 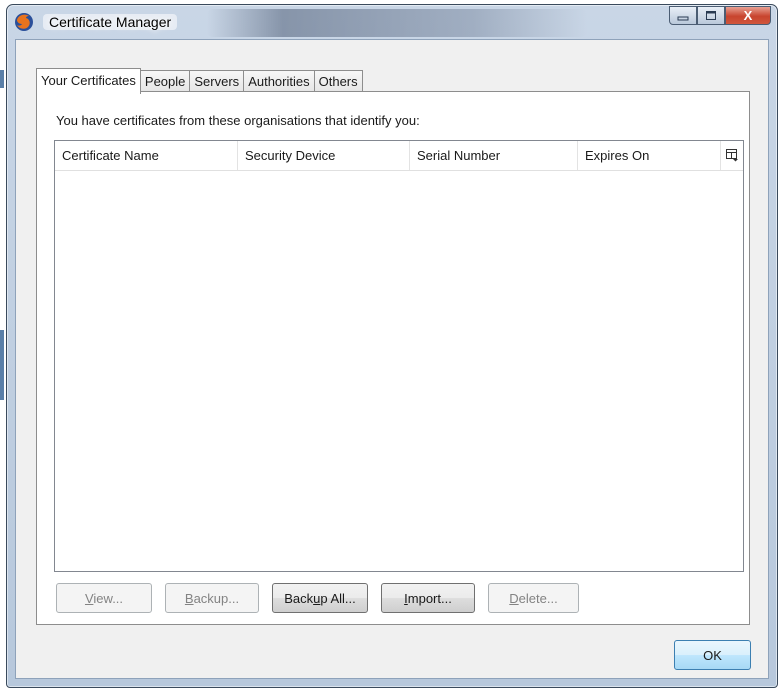 What do you see at coordinates (89, 598) in the screenshot?
I see `accesskey-letter: V` at bounding box center [89, 598].